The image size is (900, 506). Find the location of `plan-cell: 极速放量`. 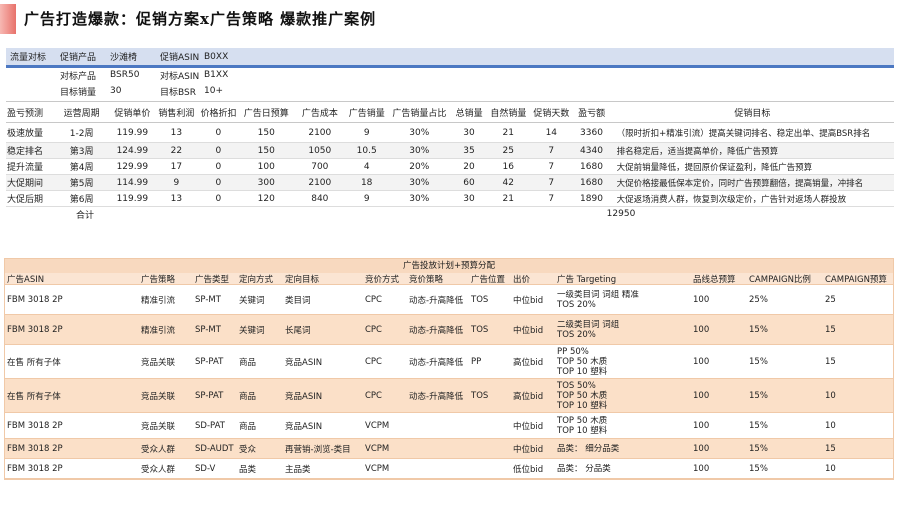

plan-cell: 极速放量 is located at coordinates (25, 134).